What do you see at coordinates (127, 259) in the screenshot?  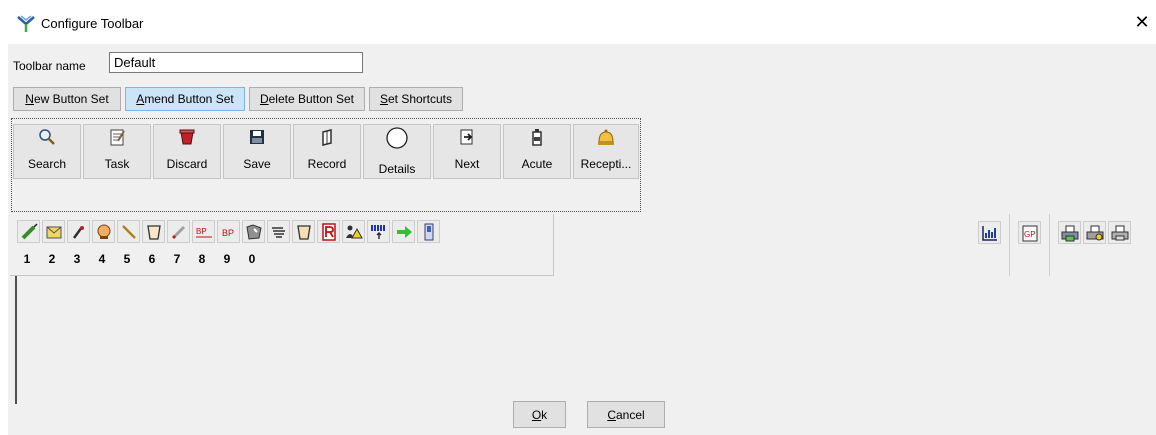 I see `shortcut-number: 5` at bounding box center [127, 259].